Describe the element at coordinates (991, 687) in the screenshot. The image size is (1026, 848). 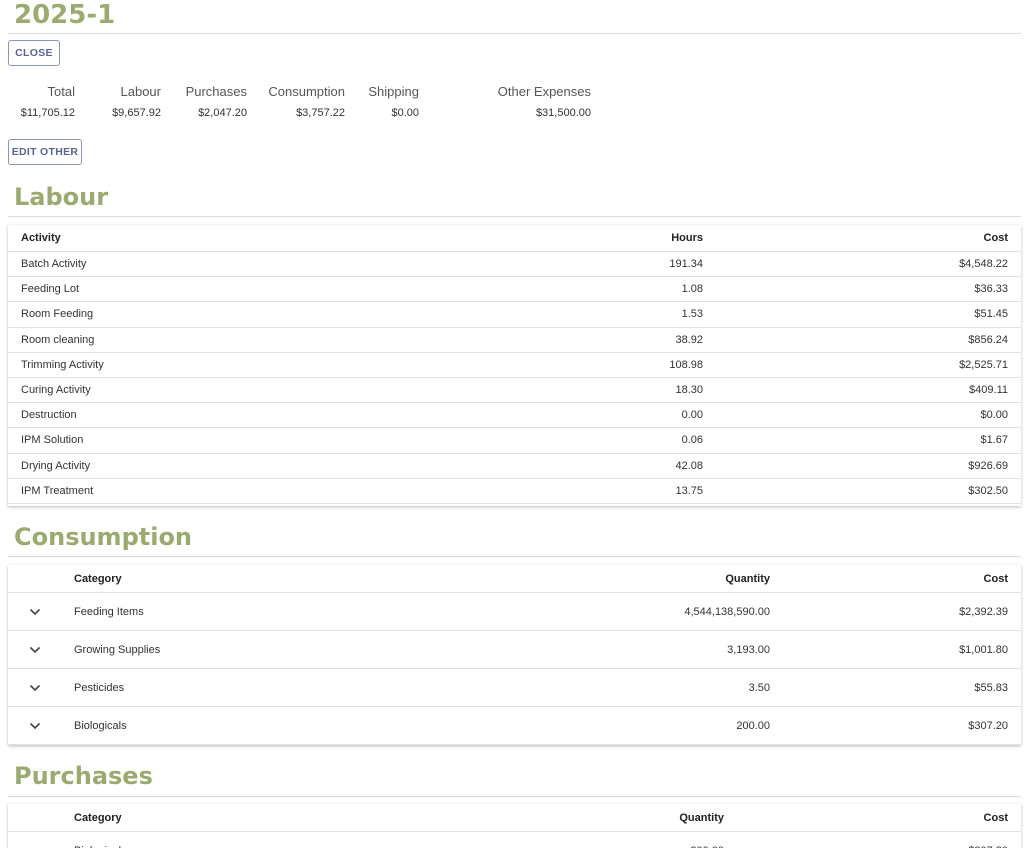
I see `cost-cell: $55.83` at that location.